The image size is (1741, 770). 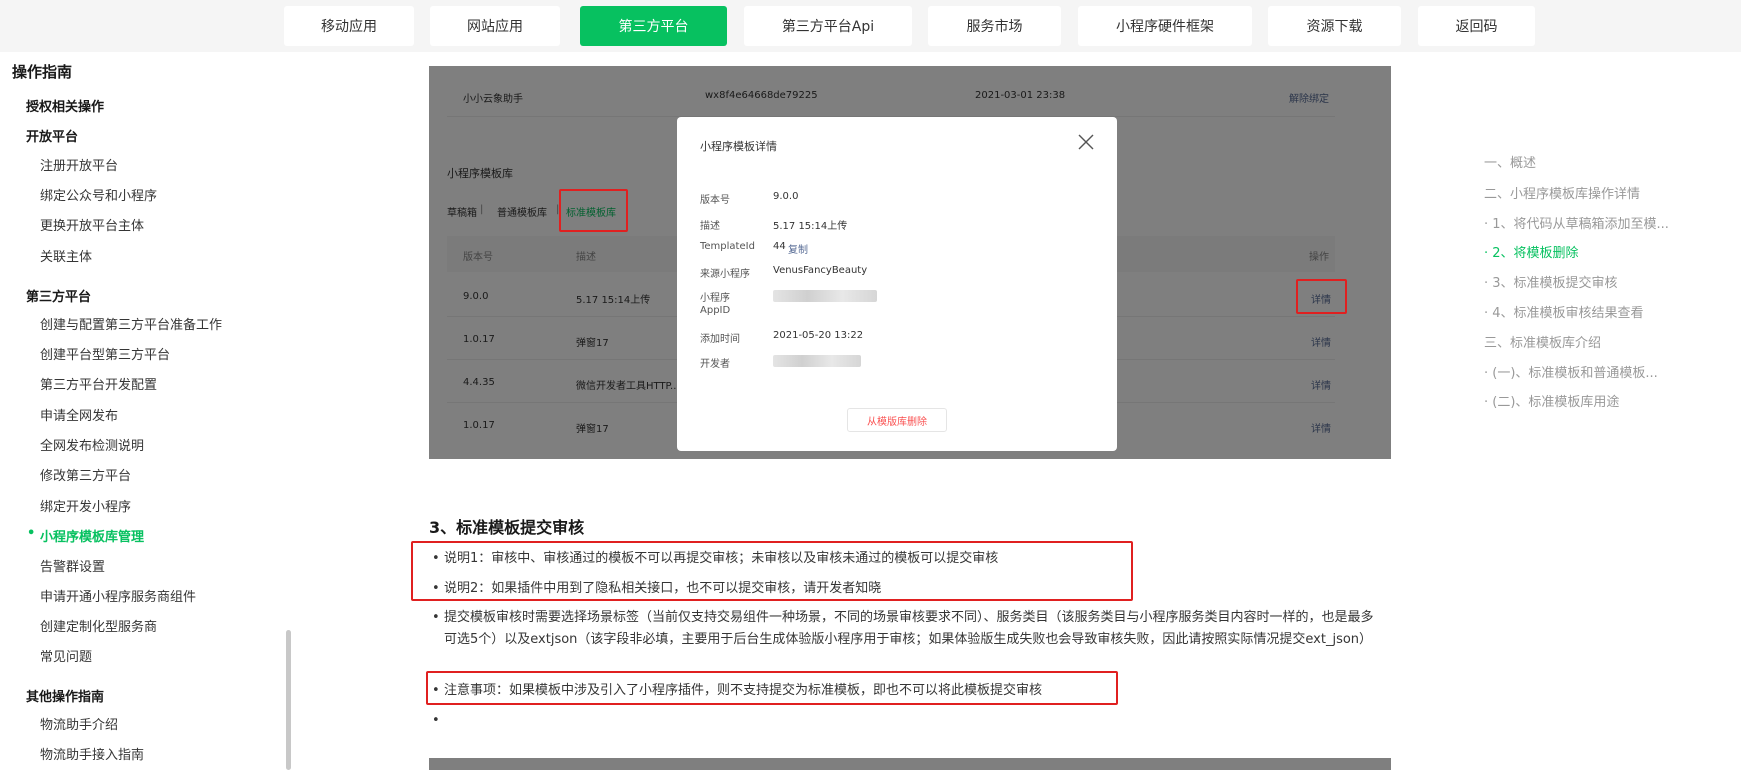 What do you see at coordinates (1334, 26) in the screenshot?
I see `tab-resource-download: 资源下载` at bounding box center [1334, 26].